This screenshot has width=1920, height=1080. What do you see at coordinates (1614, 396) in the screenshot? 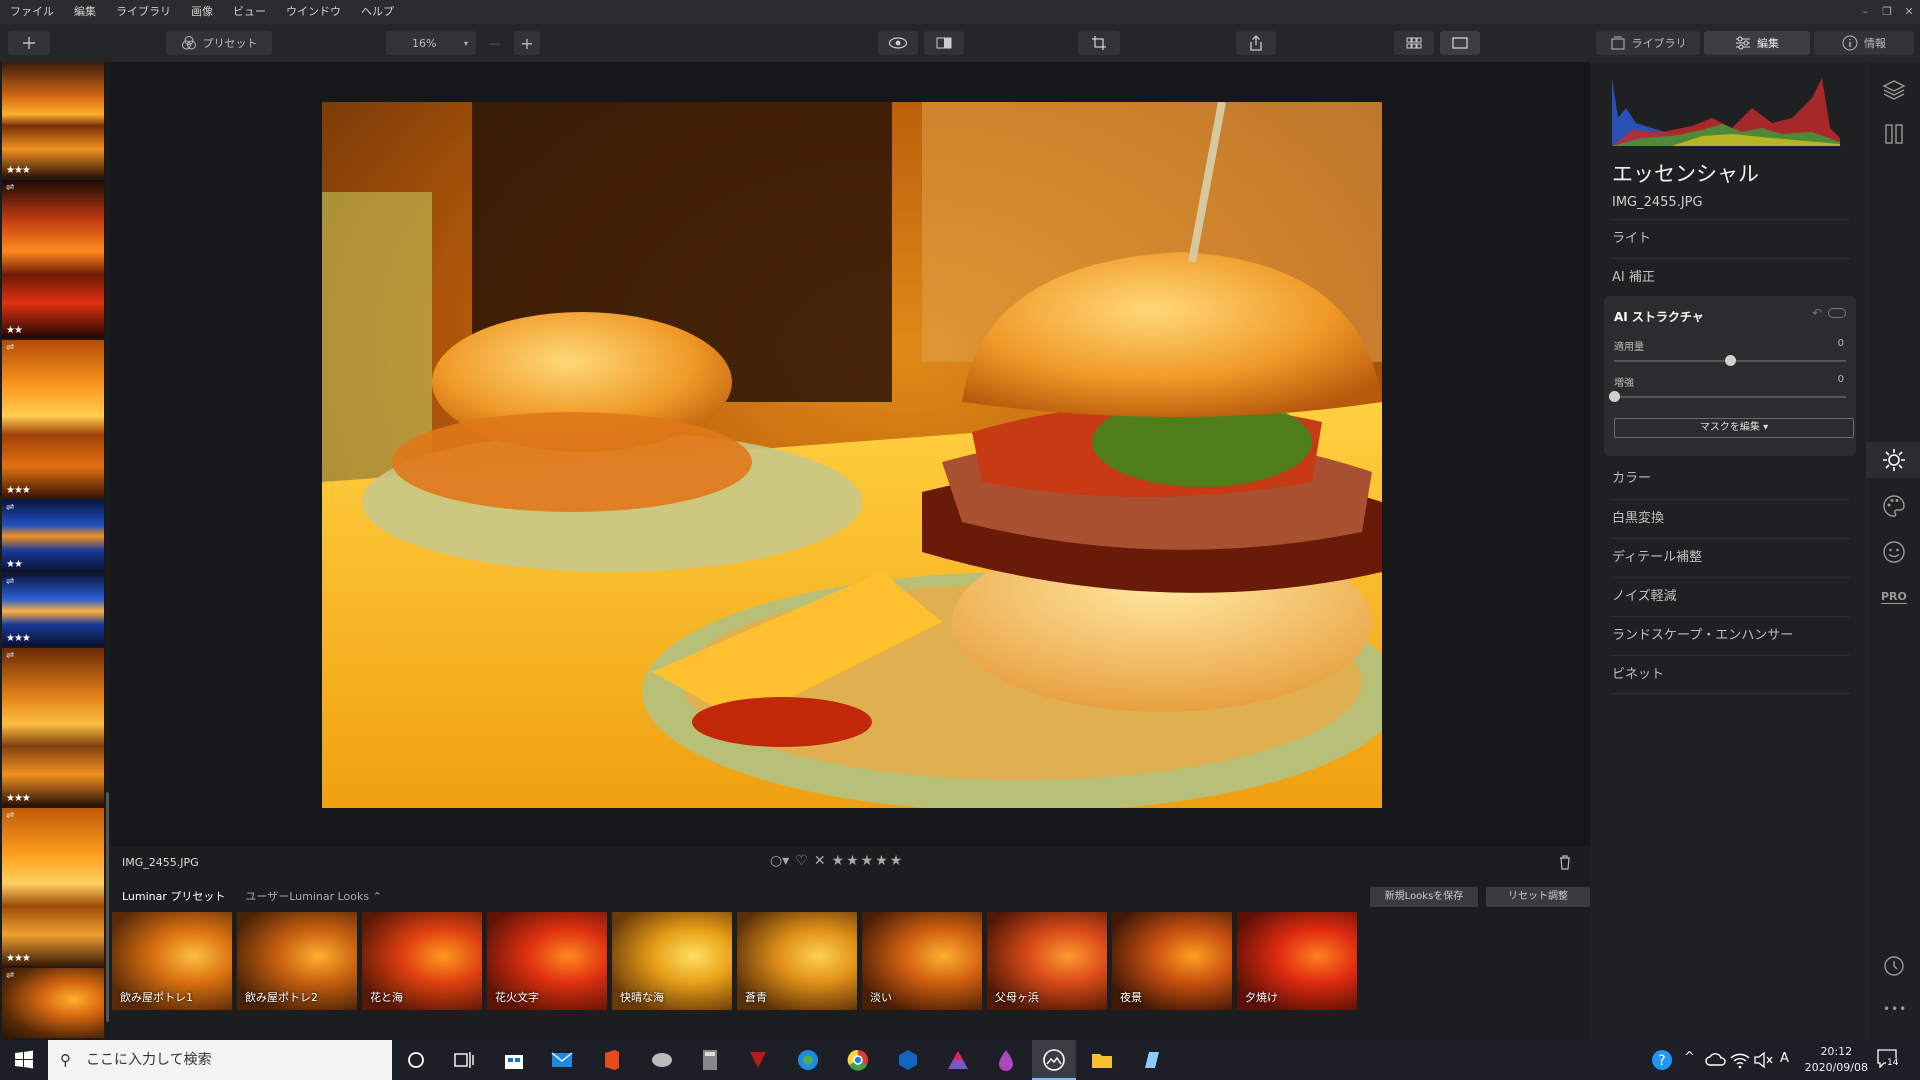
I see `boost-slider-knob` at bounding box center [1614, 396].